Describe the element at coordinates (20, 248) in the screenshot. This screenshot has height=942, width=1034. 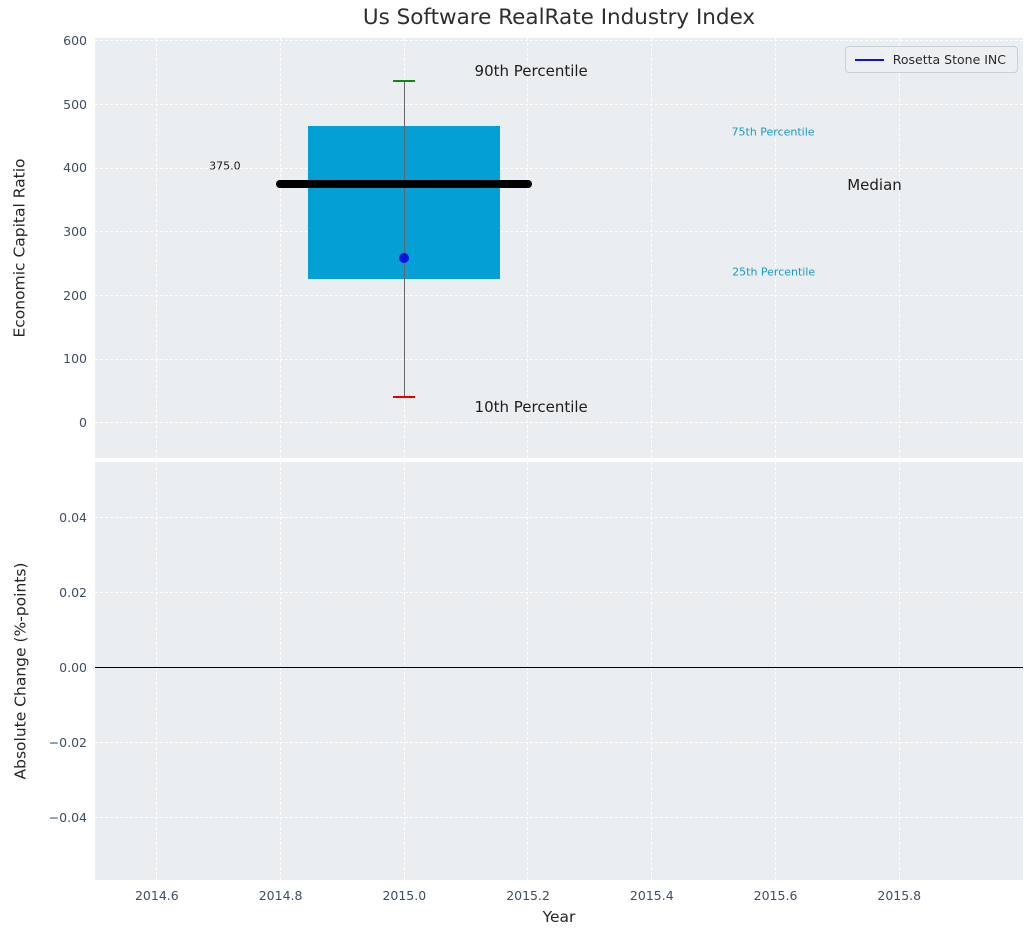
I see `y-axis-label-top: Economic Capital Ratio` at that location.